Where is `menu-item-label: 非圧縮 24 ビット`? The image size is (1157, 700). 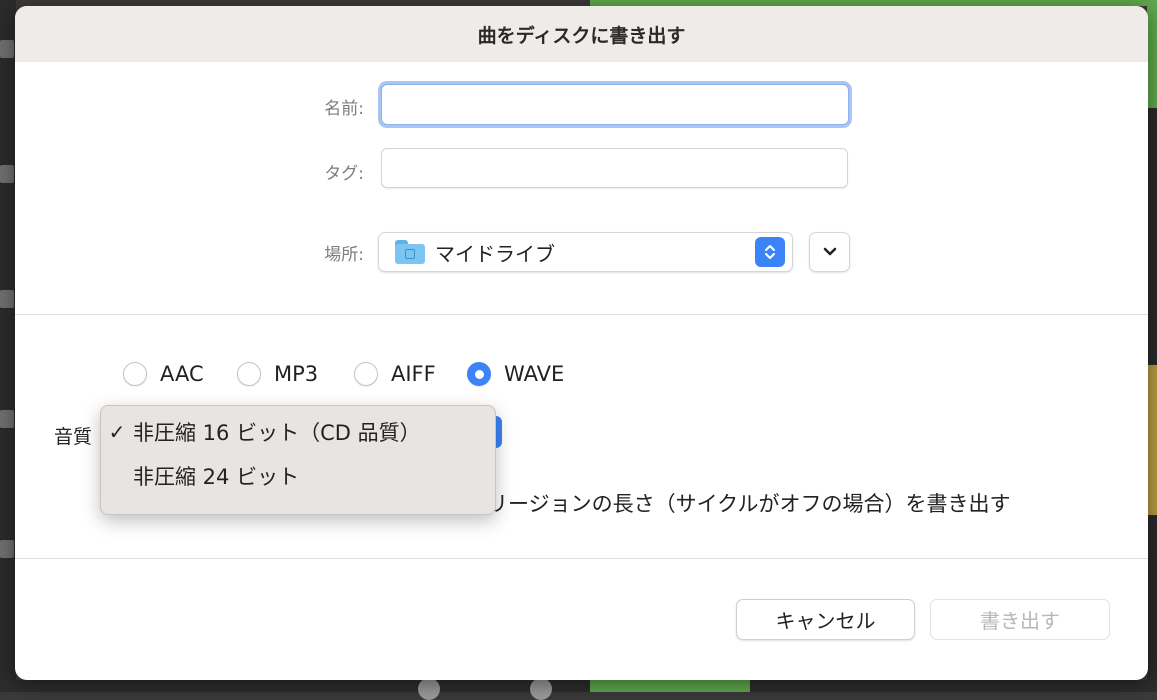 menu-item-label: 非圧縮 24 ビット is located at coordinates (216, 477).